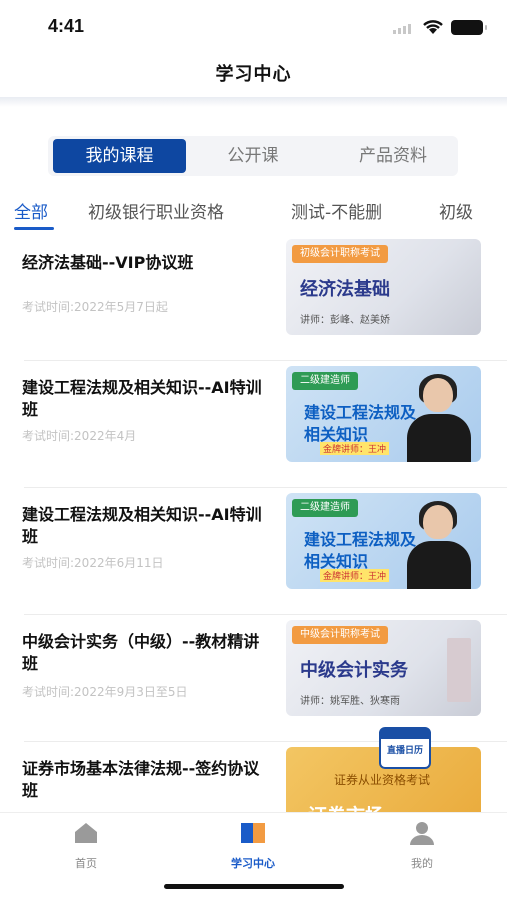 The width and height of the screenshot is (507, 900). I want to click on tab-mine: 我的, so click(422, 846).